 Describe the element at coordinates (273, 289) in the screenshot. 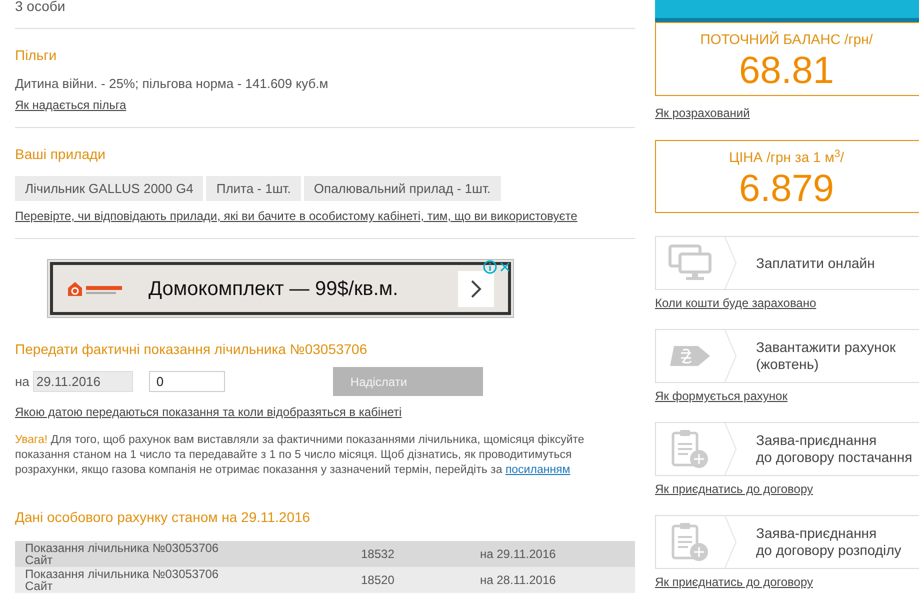

I see `ad-text: Домокомплект — 99$/кв.м.` at that location.